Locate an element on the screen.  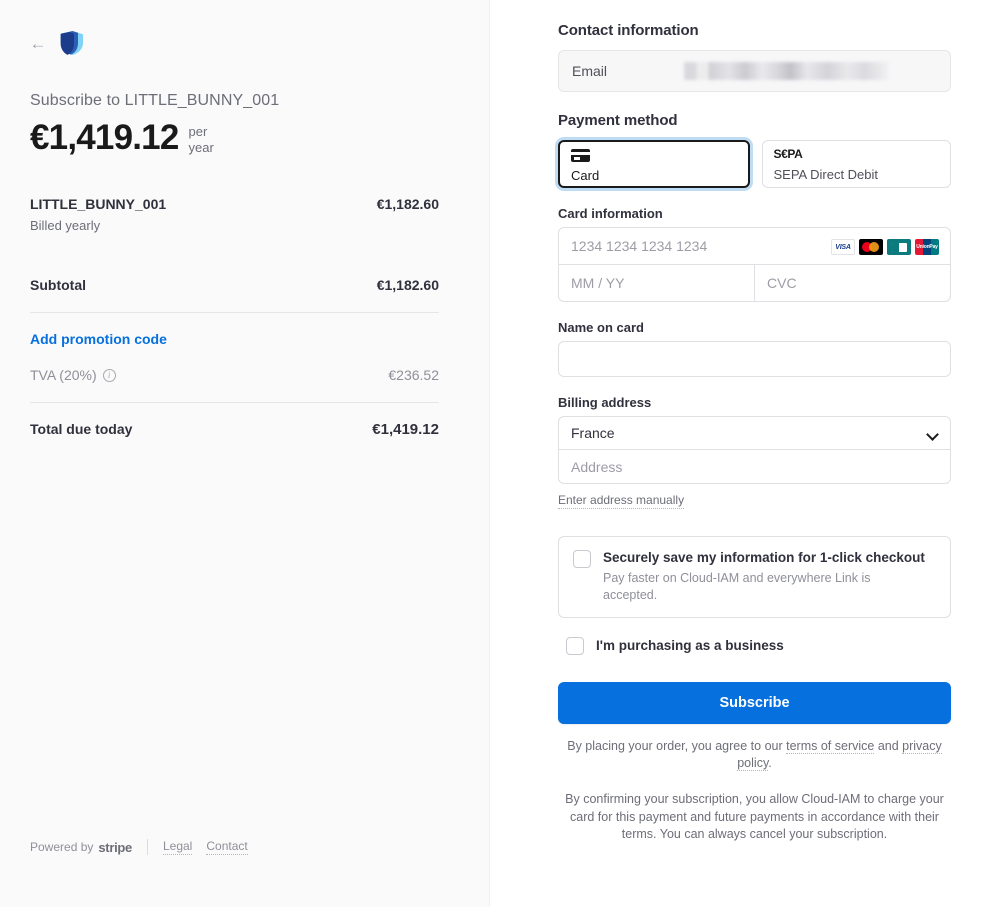
stripe-footer: Powered by stripe Legal Contact is located at coordinates (139, 847).